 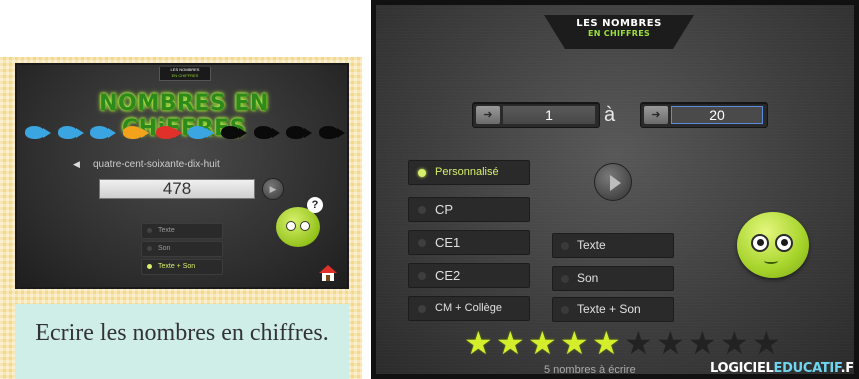 I want to click on fish-progress-row, so click(x=184, y=134).